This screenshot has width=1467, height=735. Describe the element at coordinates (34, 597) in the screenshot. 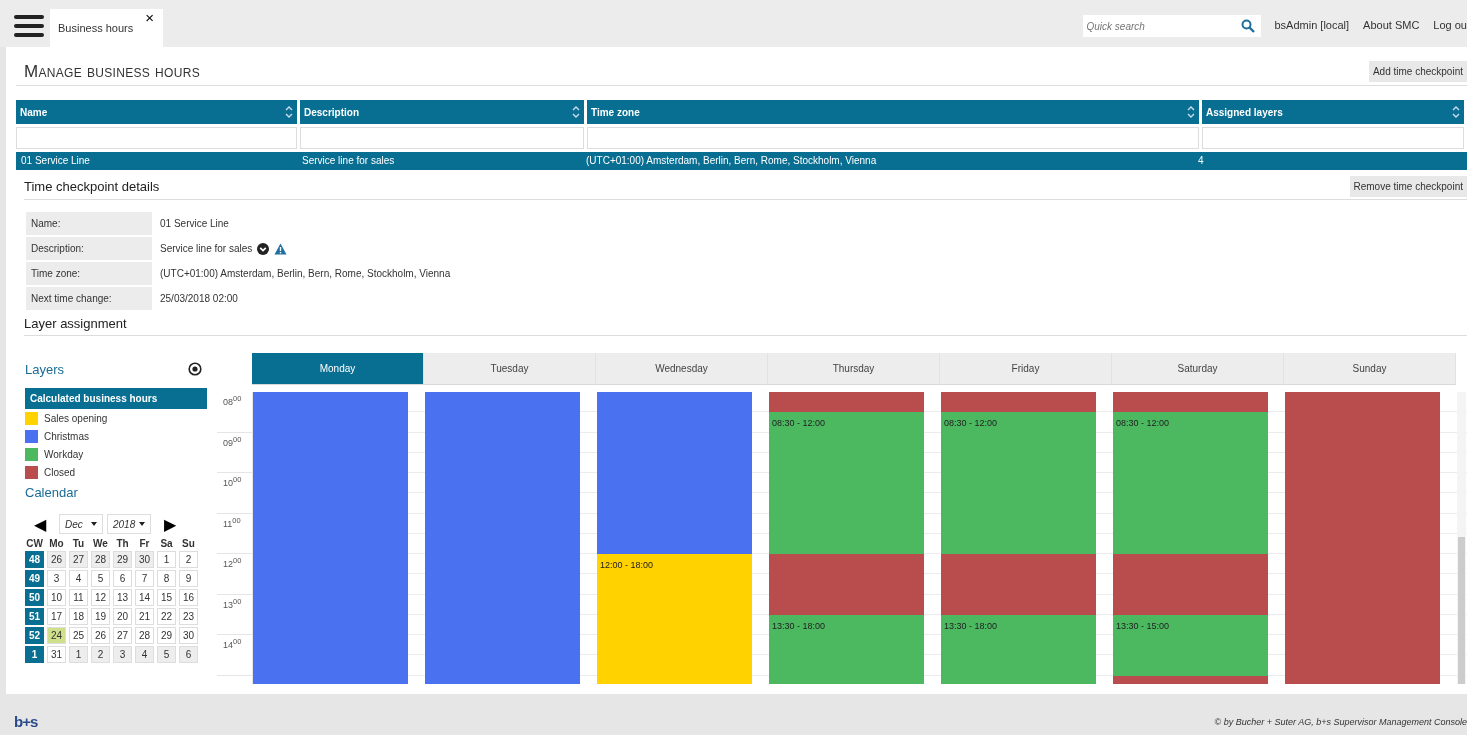

I see `week-number: 50` at that location.